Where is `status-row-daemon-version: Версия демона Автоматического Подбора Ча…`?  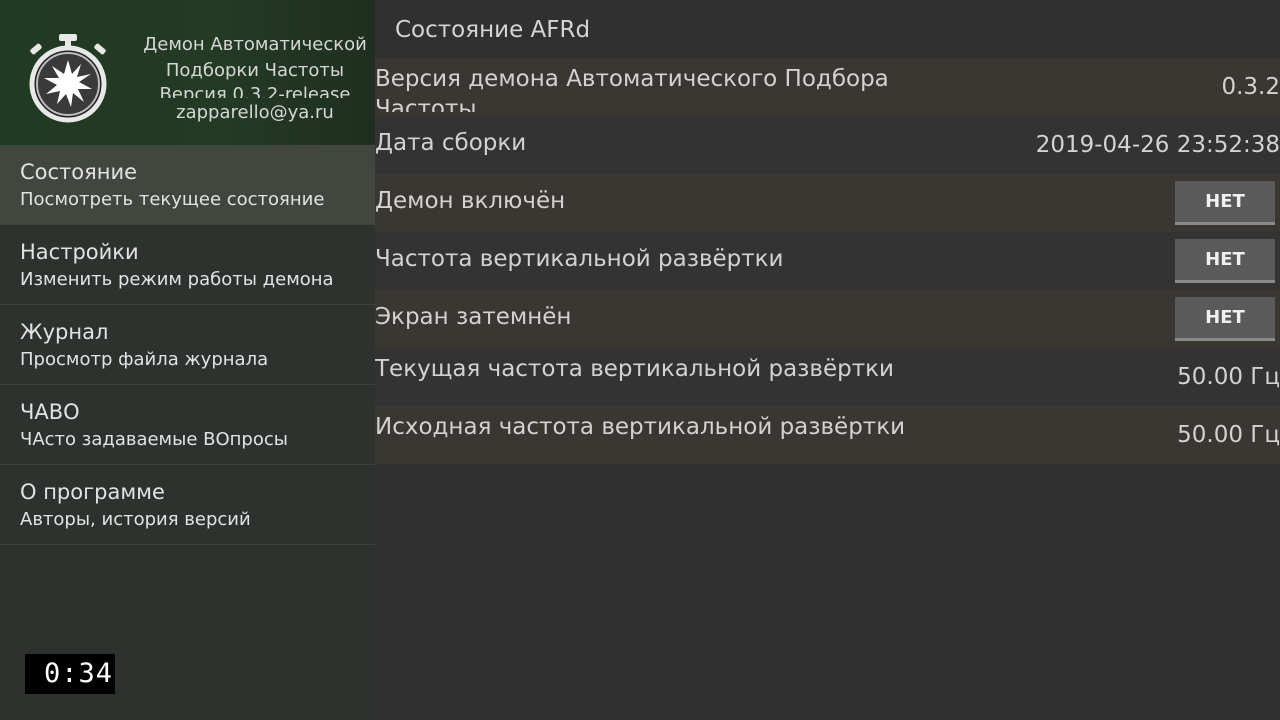
status-row-daemon-version: Версия демона Автоматического Подбора Ча… is located at coordinates (827, 87).